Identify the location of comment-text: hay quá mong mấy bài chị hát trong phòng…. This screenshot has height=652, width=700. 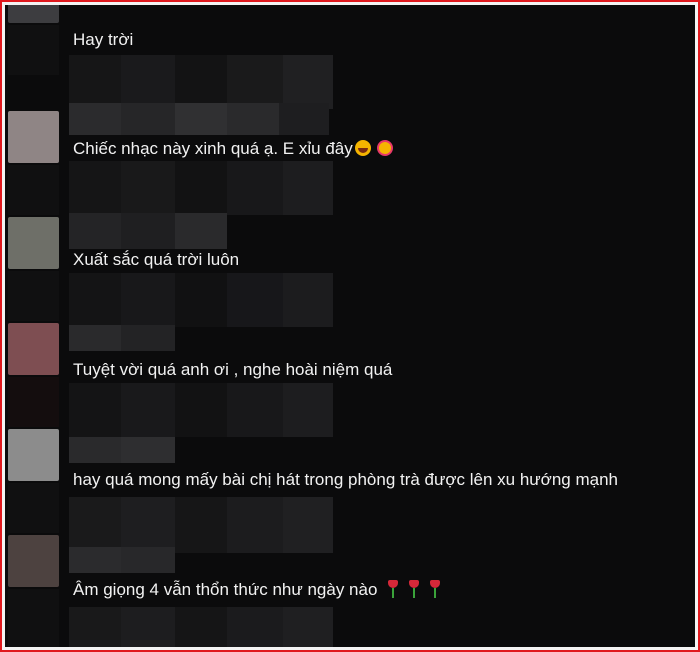
(345, 479).